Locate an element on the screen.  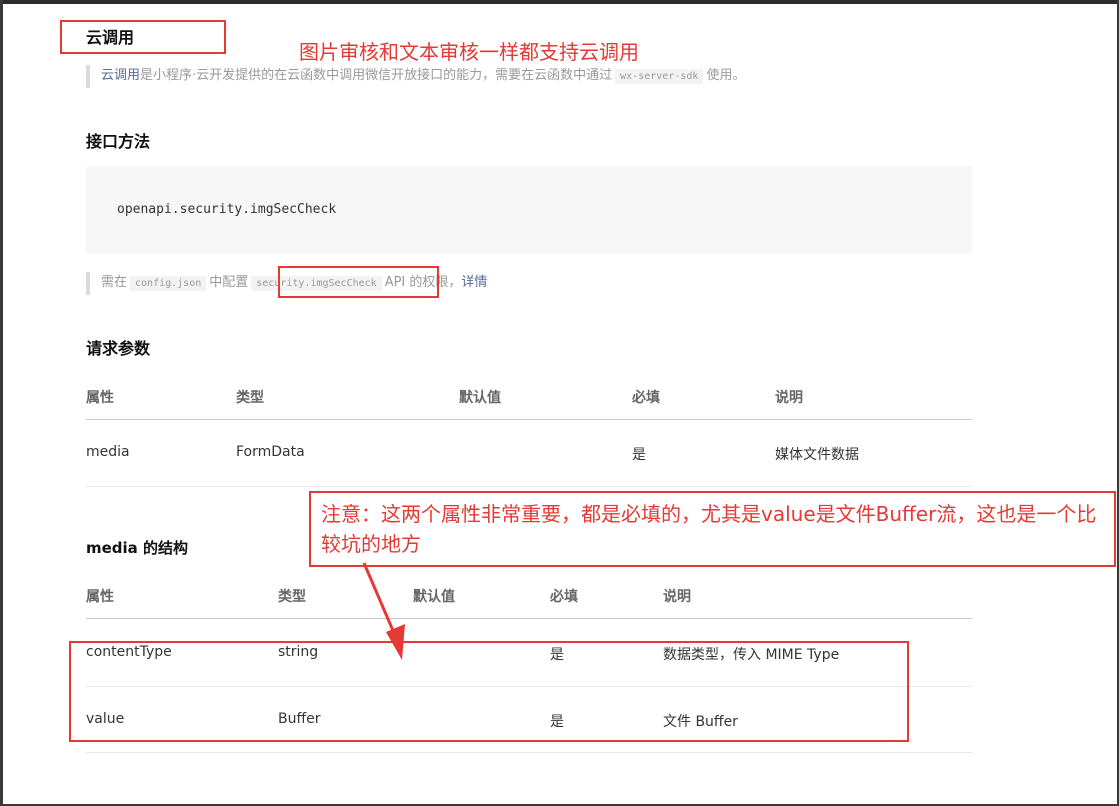
annotation-arrow is located at coordinates (383, 611).